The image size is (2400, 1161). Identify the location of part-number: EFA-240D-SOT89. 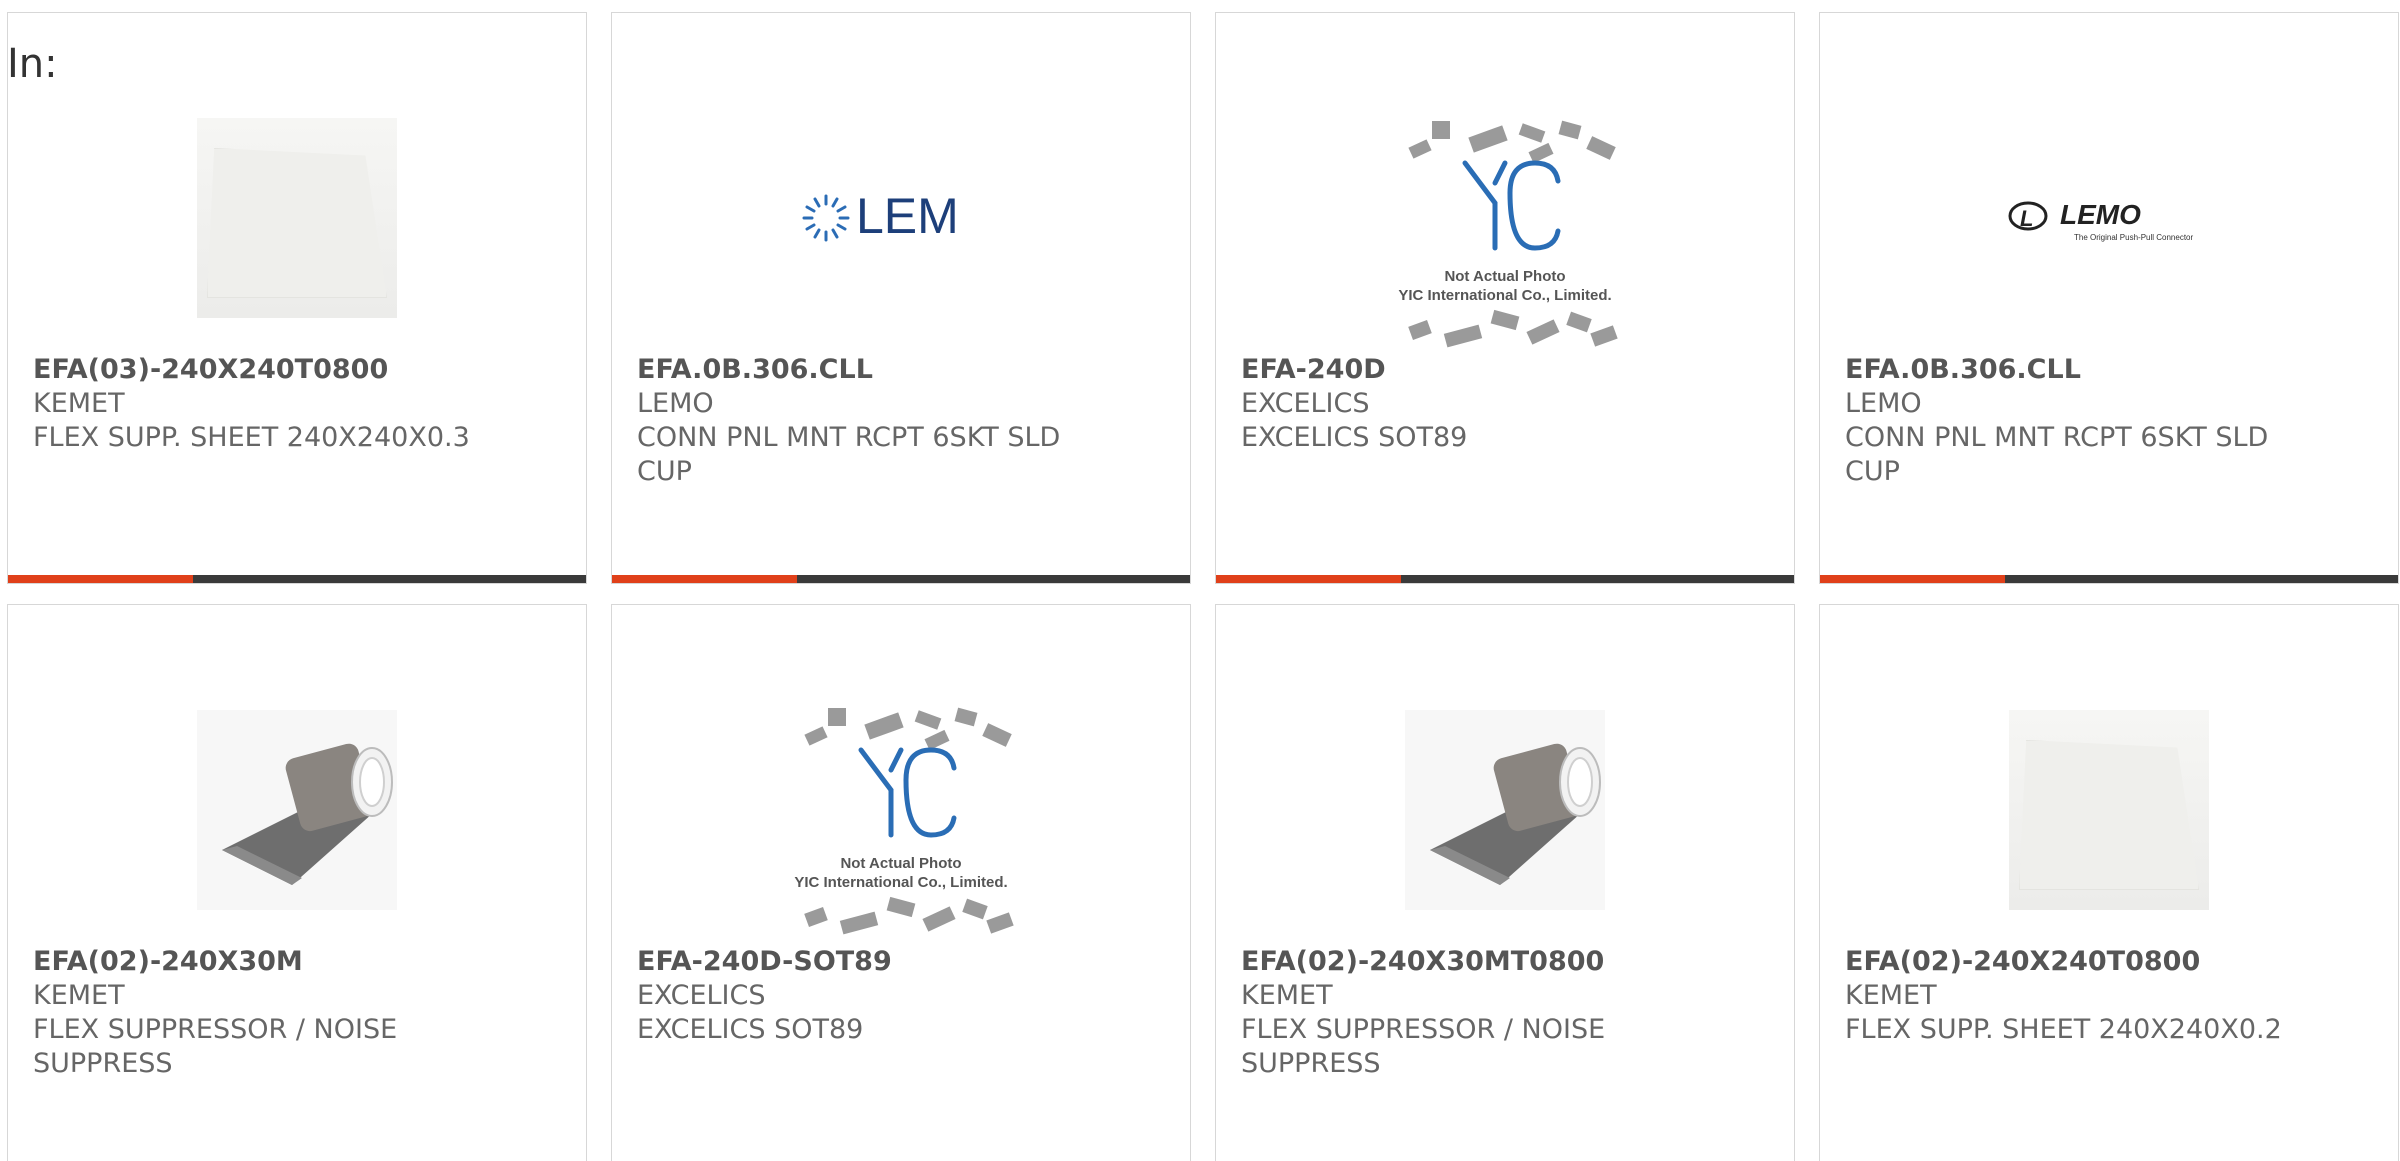
(857, 962).